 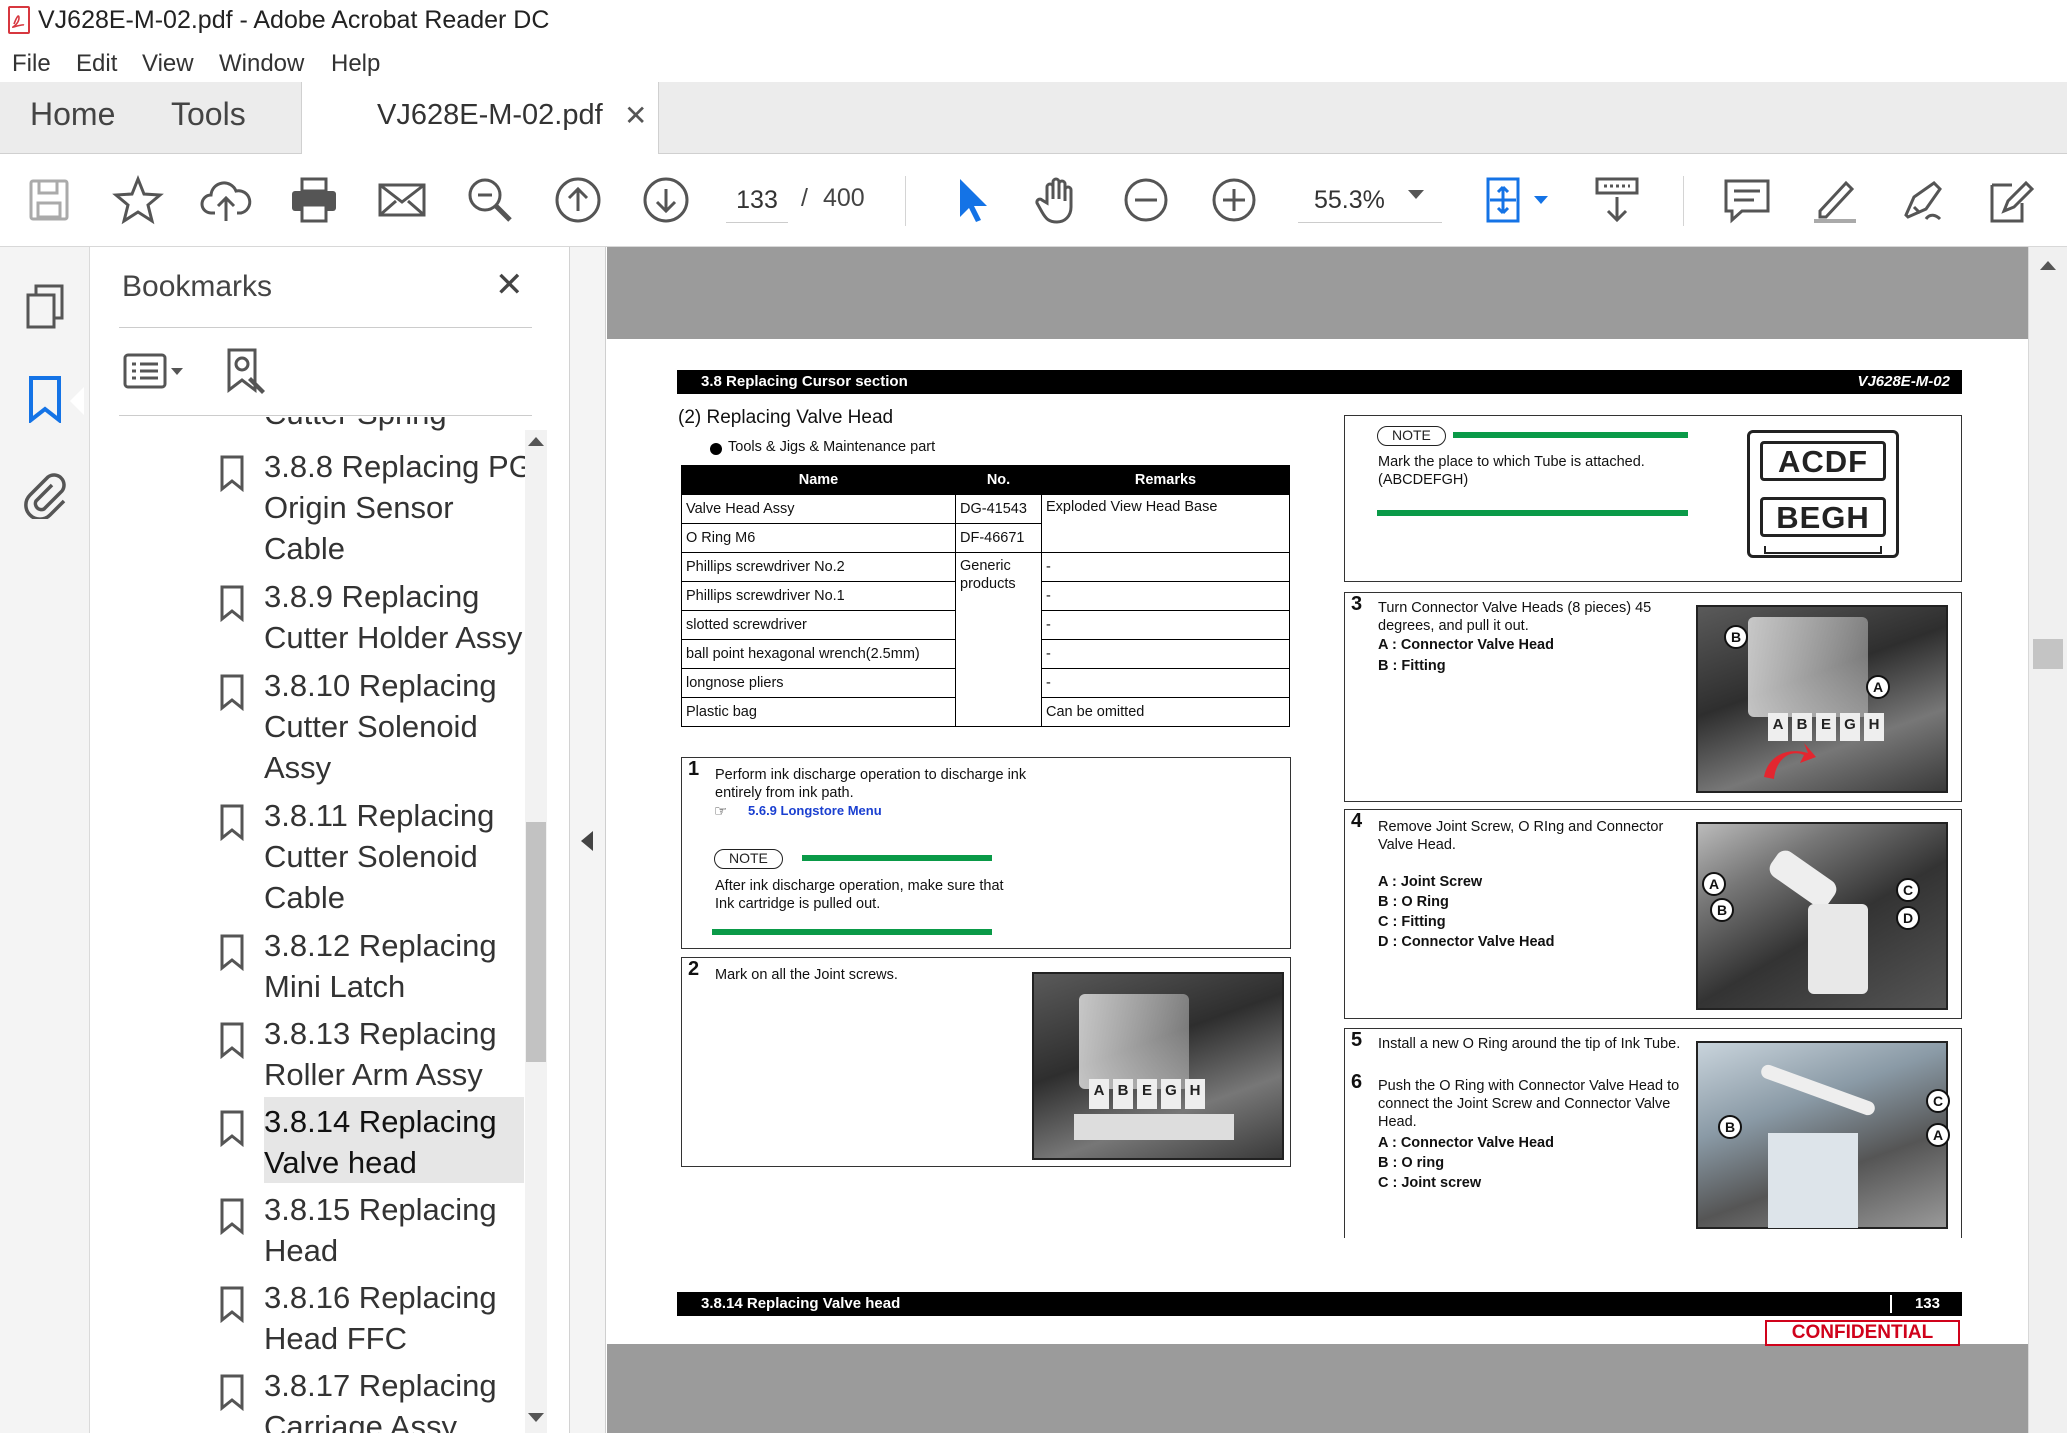 What do you see at coordinates (2047, 840) in the screenshot?
I see `document-scrollbar` at bounding box center [2047, 840].